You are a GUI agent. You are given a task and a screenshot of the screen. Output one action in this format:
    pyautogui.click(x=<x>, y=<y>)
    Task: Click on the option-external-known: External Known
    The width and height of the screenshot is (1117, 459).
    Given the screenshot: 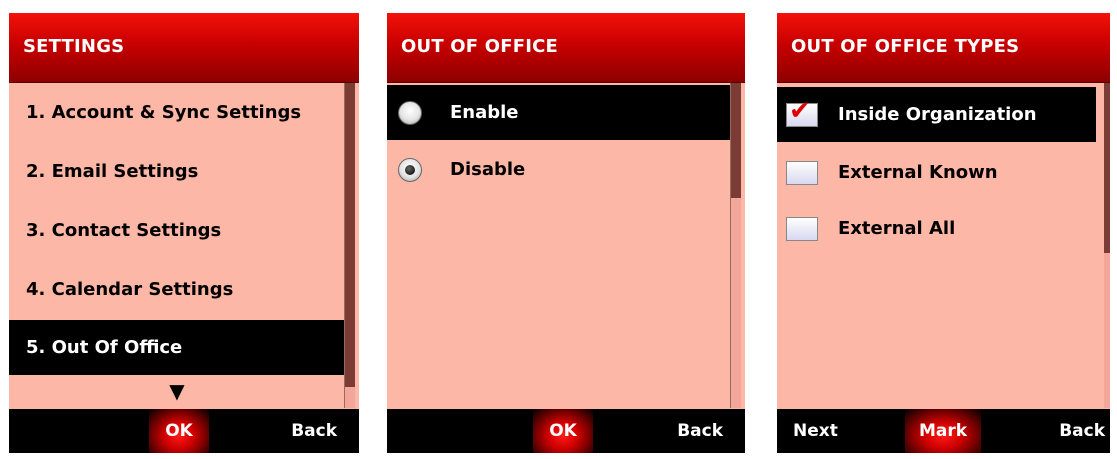 What is the action you would take?
    pyautogui.click(x=936, y=172)
    